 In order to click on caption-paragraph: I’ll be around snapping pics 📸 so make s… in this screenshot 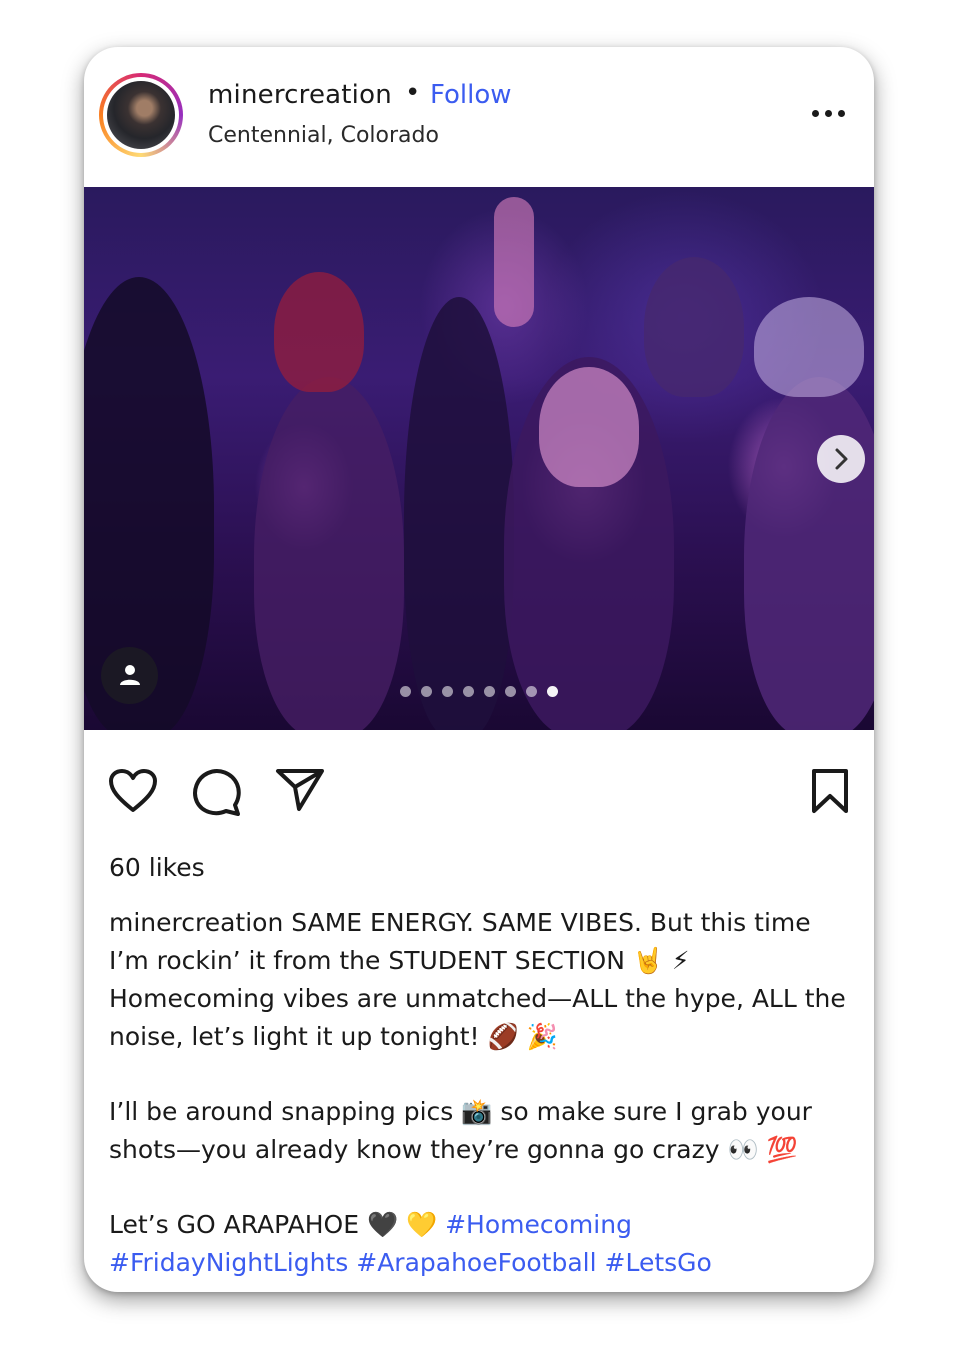, I will do `click(460, 1130)`.